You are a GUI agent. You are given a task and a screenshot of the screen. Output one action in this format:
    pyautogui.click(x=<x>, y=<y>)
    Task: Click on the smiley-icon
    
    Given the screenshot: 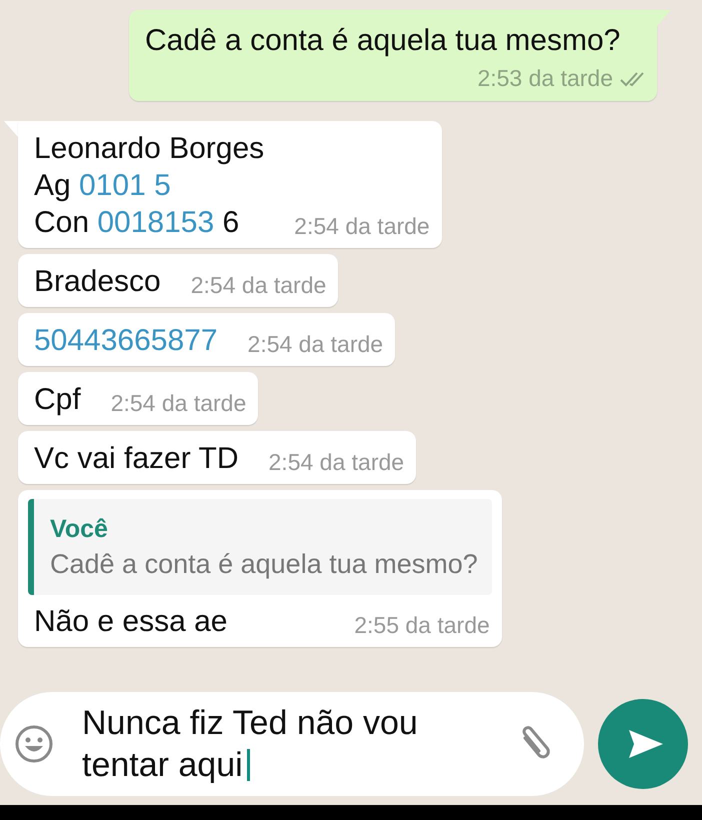 What is the action you would take?
    pyautogui.click(x=34, y=744)
    